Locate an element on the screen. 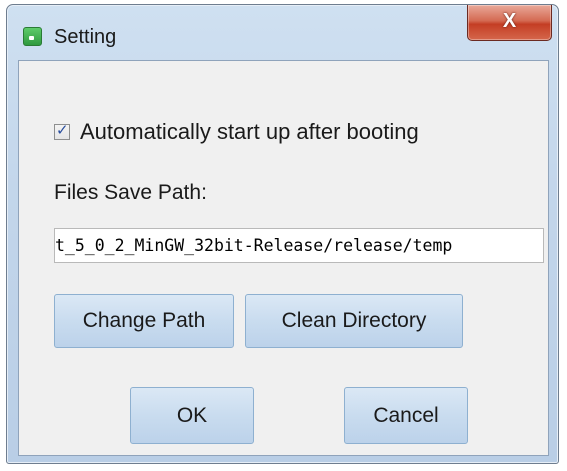 This screenshot has width=567, height=471. close-button: X is located at coordinates (509, 23).